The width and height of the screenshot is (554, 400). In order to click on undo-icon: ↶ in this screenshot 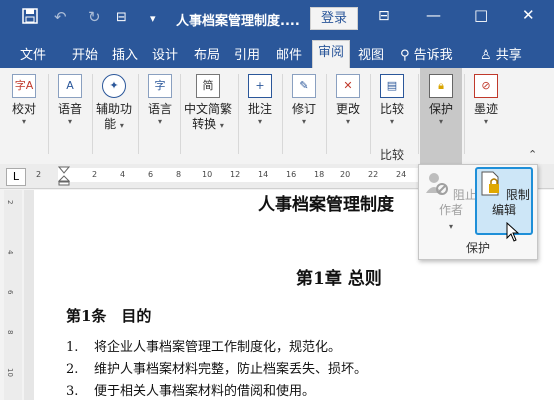, I will do `click(60, 17)`.